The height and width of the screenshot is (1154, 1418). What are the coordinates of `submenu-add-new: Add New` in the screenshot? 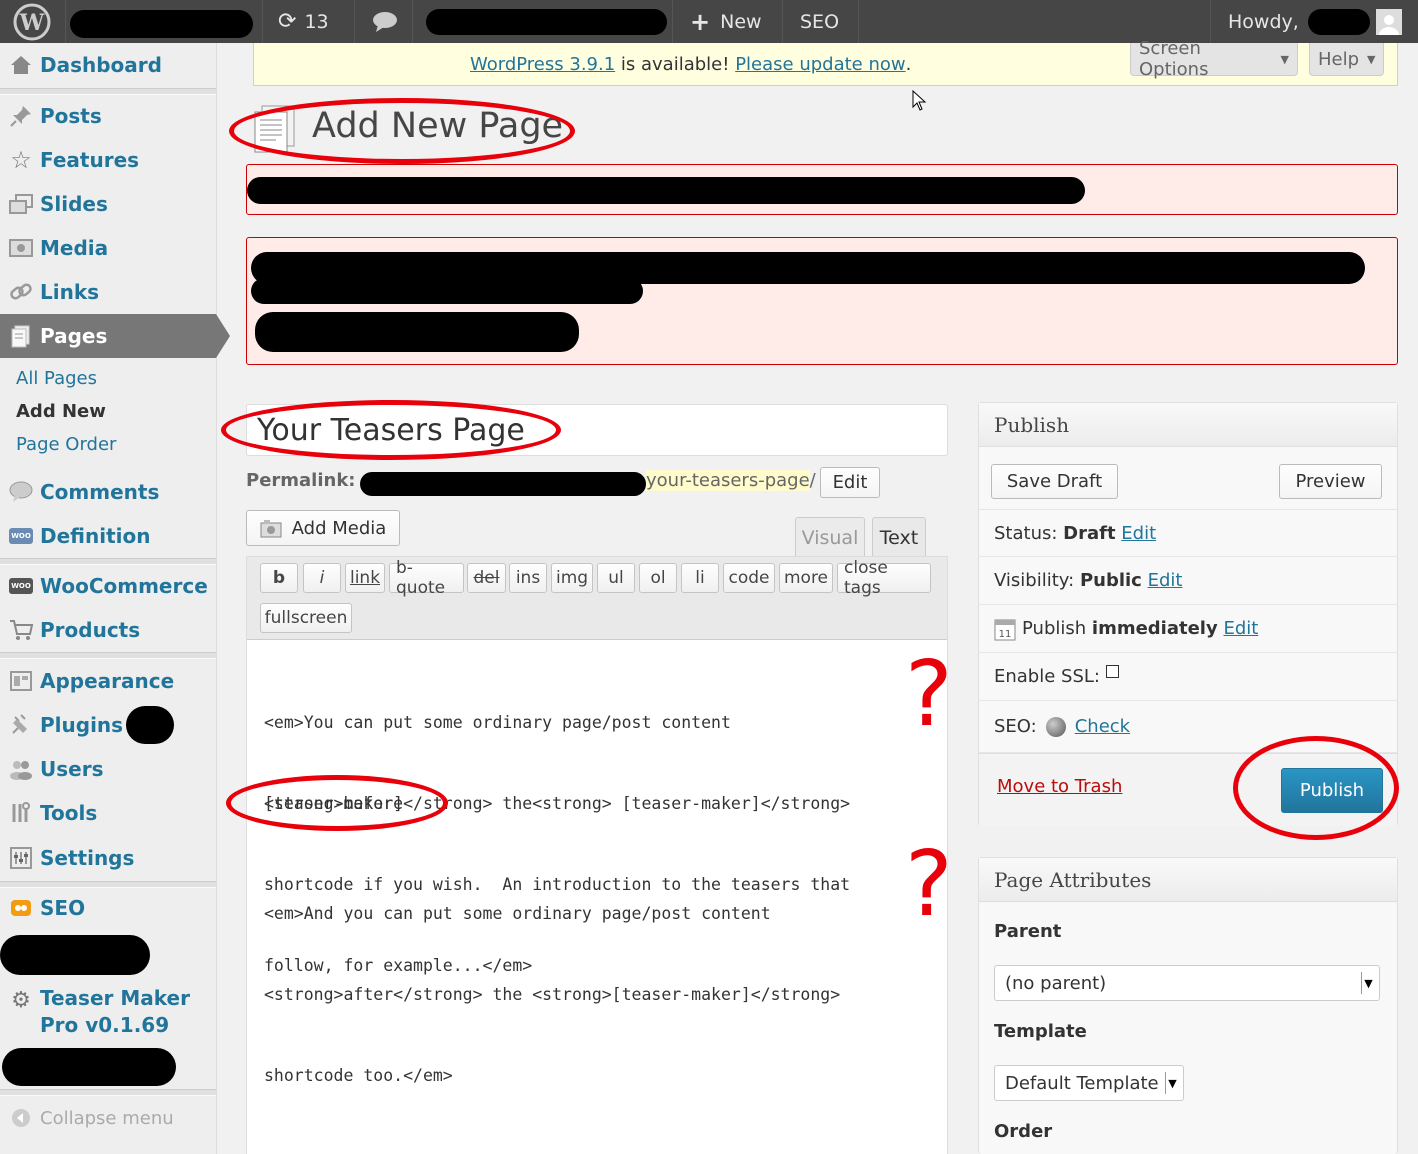 It's located at (61, 411).